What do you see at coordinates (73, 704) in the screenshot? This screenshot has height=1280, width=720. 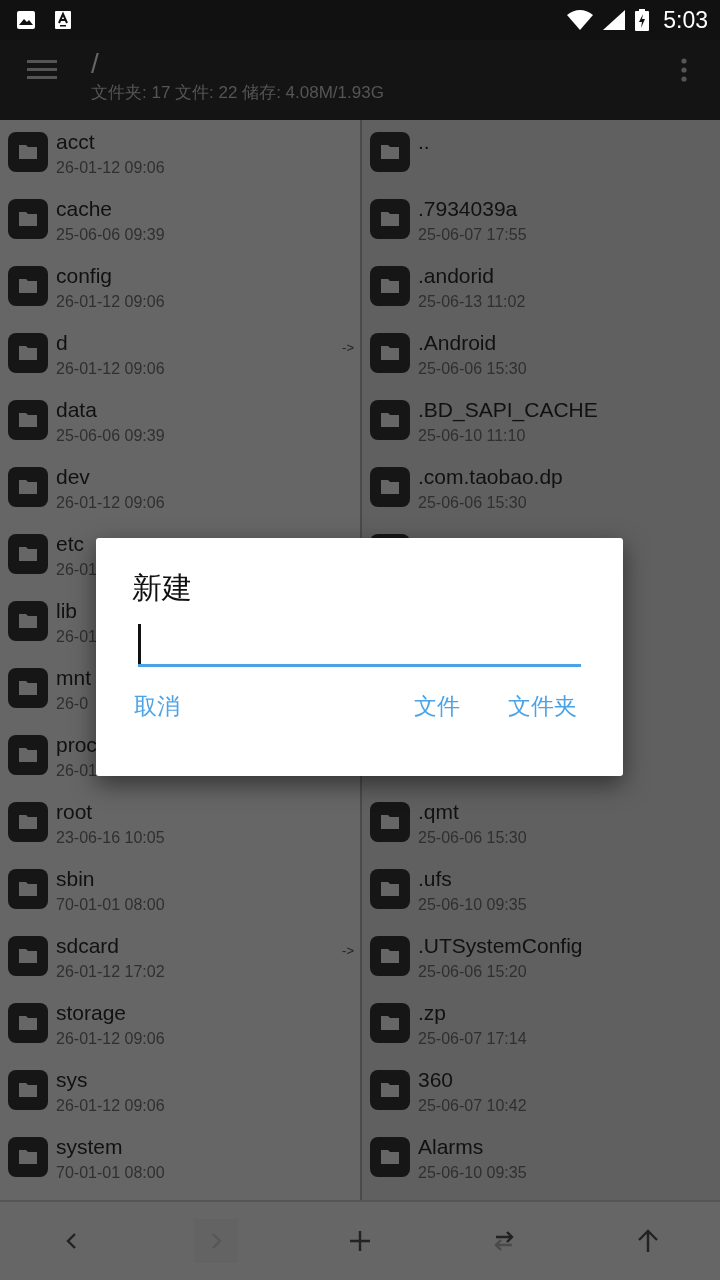 I see `modified-date: 26-0` at bounding box center [73, 704].